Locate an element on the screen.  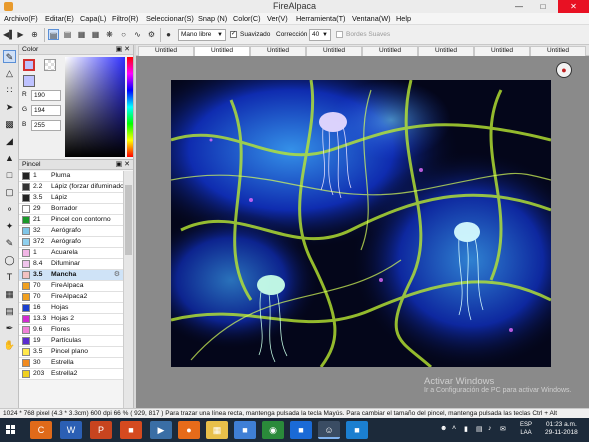
snap-off-icon: ▤ is located at coordinates (53, 34).